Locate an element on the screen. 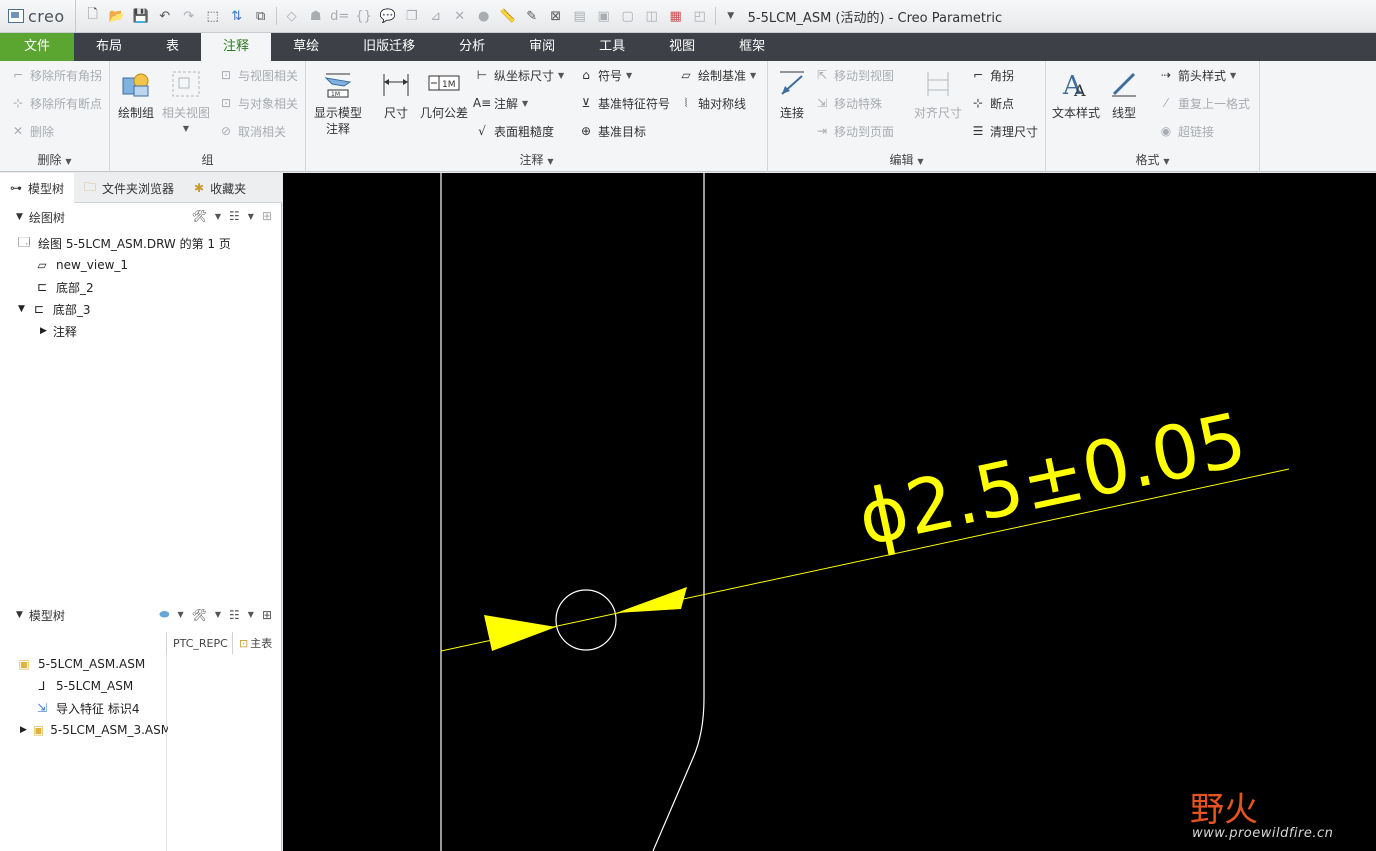  tree-item-assembly: ▣ 5-5LCM_ASM.ASM is located at coordinates (80, 664).